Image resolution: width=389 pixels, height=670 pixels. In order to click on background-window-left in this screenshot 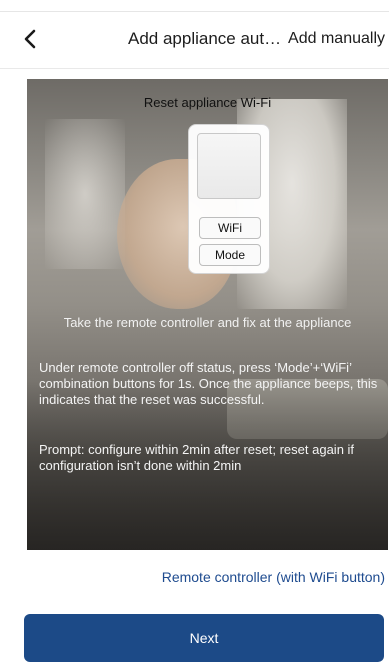, I will do `click(85, 194)`.